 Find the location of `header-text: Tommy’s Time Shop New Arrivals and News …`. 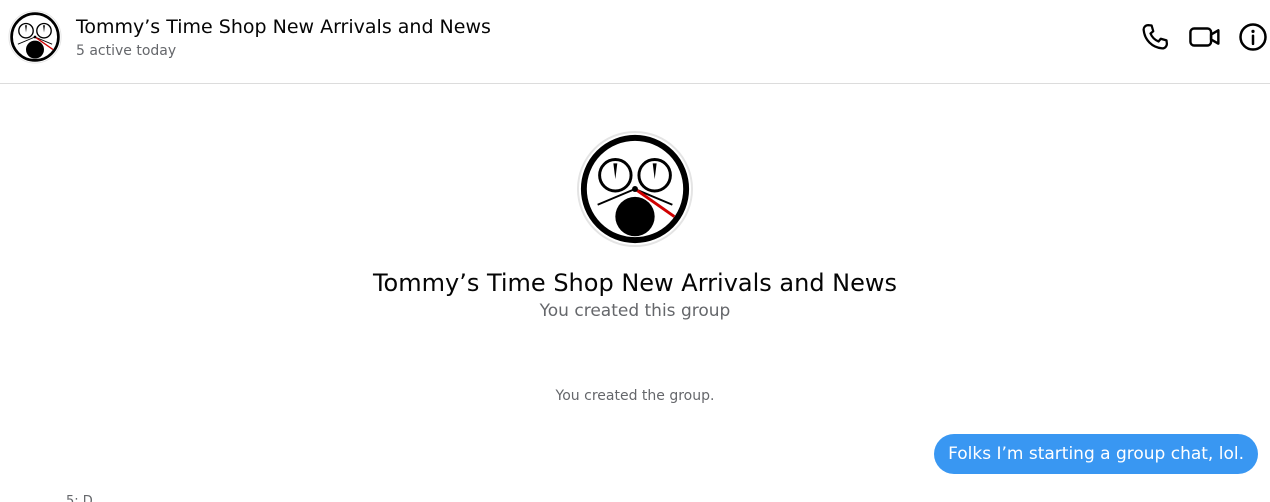

header-text: Tommy’s Time Shop New Arrivals and News … is located at coordinates (283, 37).